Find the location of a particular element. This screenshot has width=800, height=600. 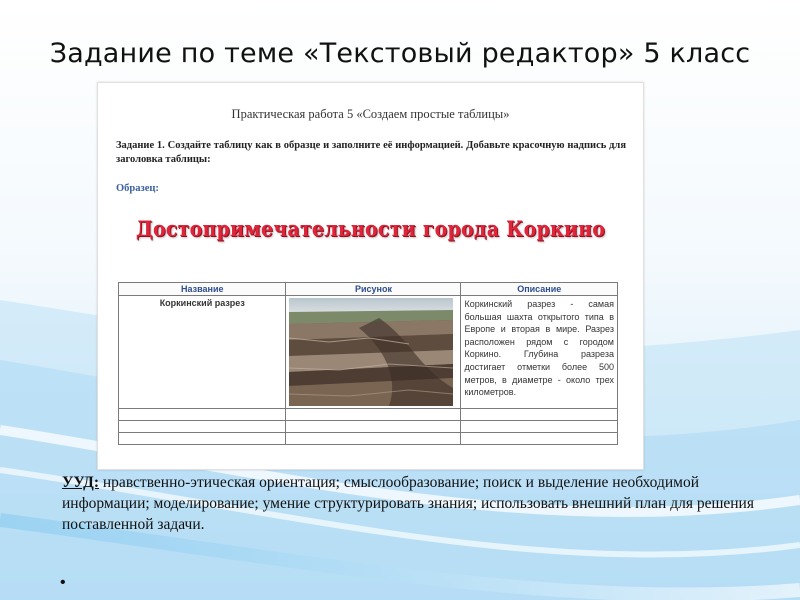

cell-picture is located at coordinates (373, 352).